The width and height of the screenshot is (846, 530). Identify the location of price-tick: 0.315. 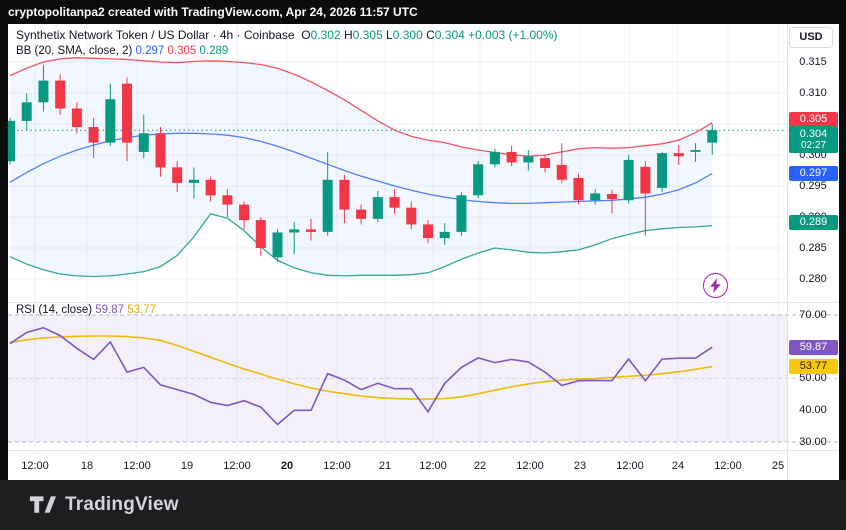
(813, 61).